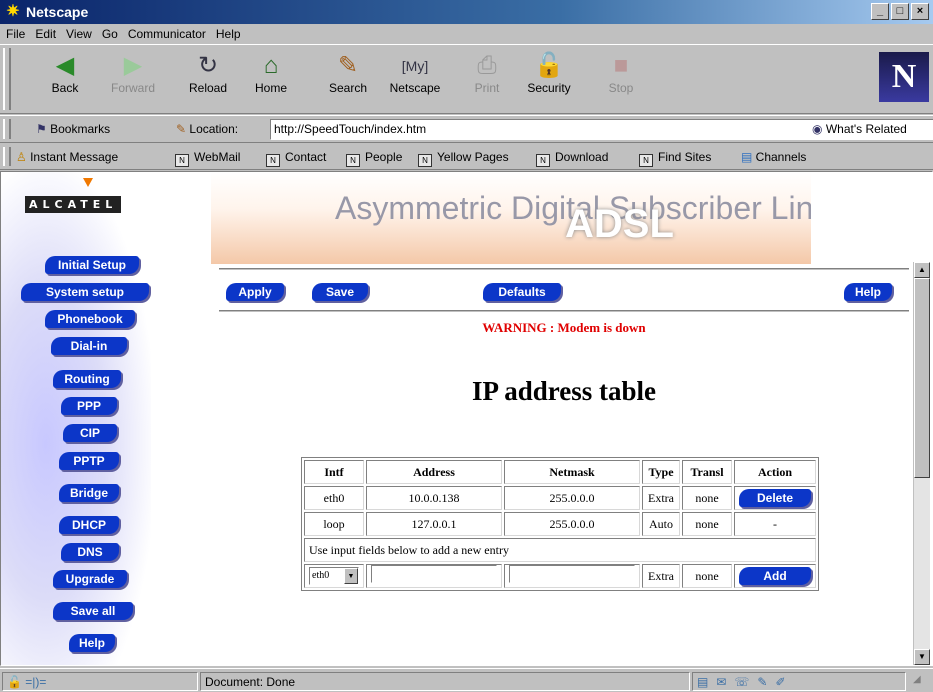 Image resolution: width=933 pixels, height=692 pixels. Describe the element at coordinates (167, 34) in the screenshot. I see `menu-communicator: Communicator` at that location.